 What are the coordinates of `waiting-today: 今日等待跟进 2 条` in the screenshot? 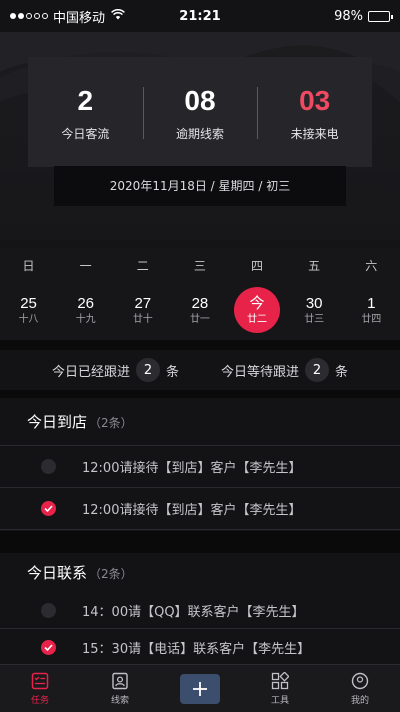 It's located at (284, 370).